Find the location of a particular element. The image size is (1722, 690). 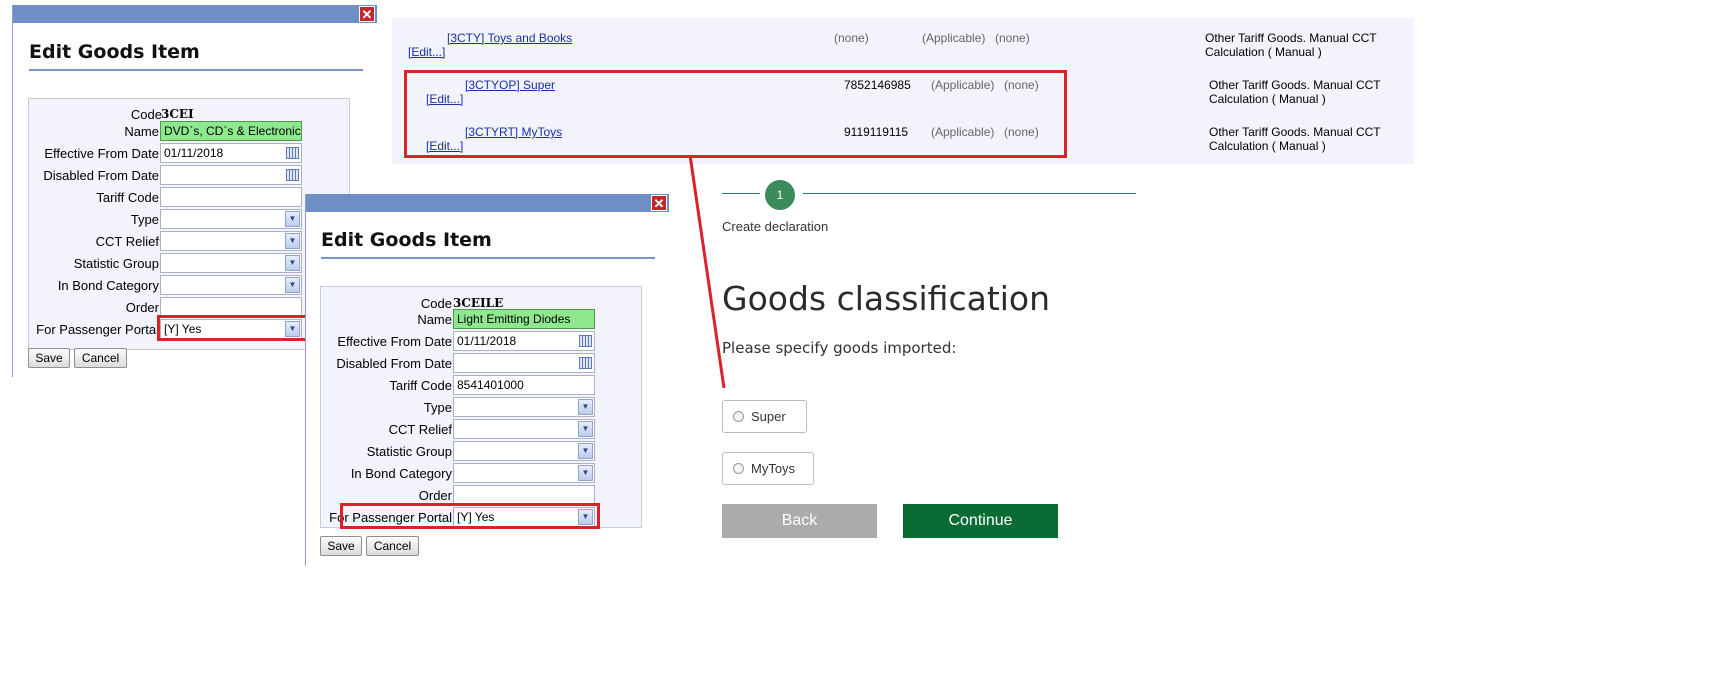

option-label: MyToys is located at coordinates (773, 468).